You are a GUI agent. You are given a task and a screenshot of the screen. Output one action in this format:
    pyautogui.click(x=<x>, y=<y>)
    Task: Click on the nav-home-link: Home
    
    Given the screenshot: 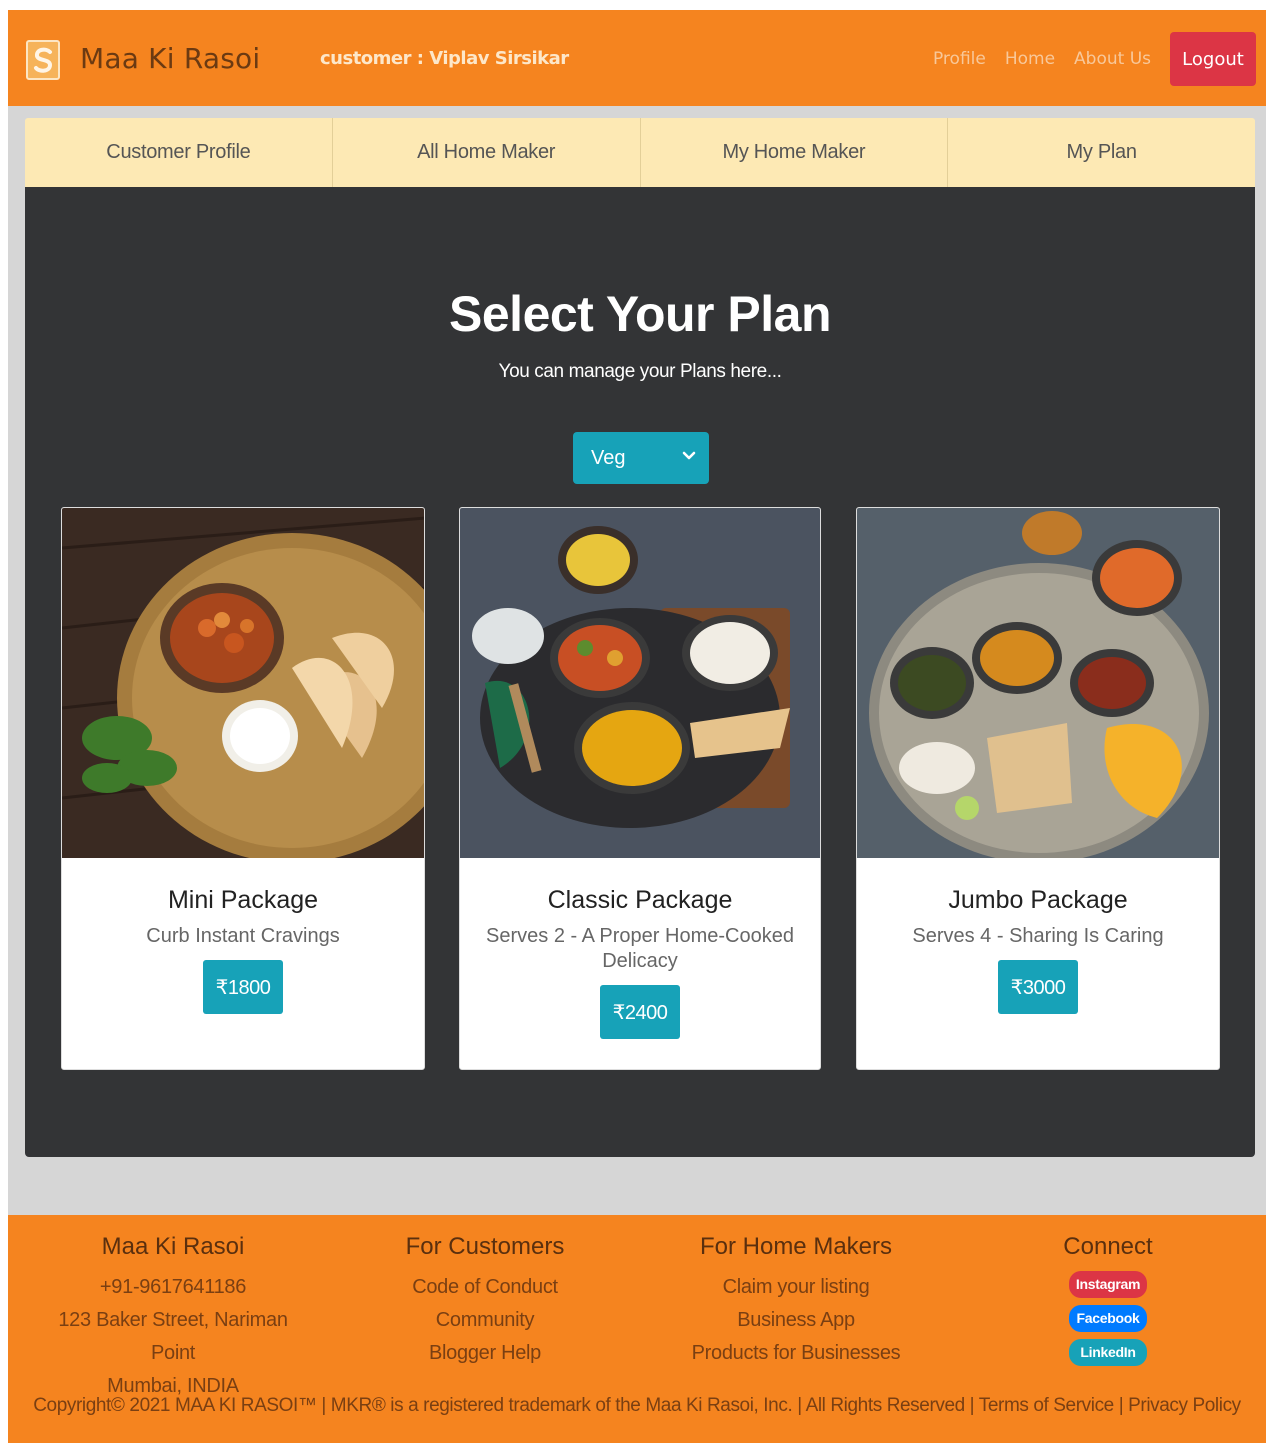 What is the action you would take?
    pyautogui.click(x=1030, y=59)
    